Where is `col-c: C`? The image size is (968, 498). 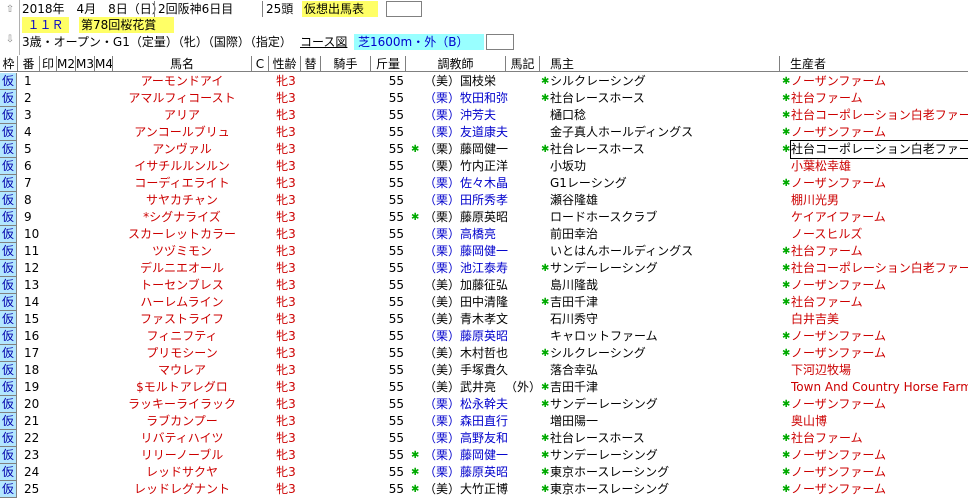
col-c: C is located at coordinates (260, 64).